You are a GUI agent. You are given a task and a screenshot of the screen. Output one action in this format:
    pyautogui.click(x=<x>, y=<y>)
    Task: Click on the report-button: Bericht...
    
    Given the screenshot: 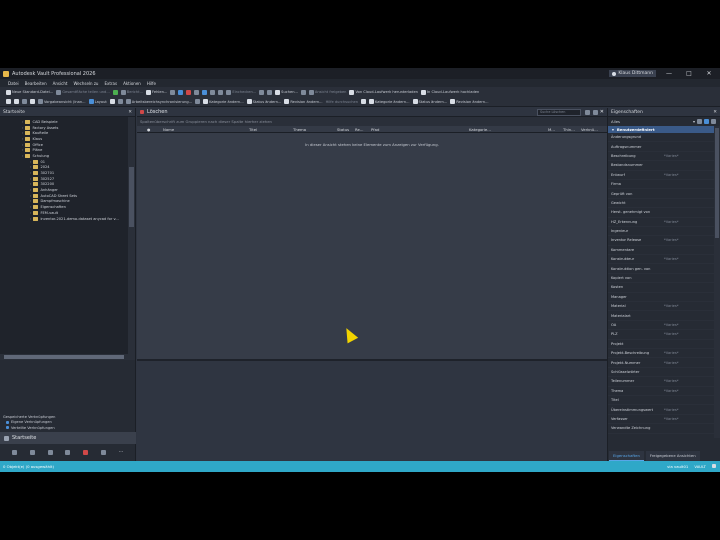 What is the action you would take?
    pyautogui.click(x=131, y=92)
    